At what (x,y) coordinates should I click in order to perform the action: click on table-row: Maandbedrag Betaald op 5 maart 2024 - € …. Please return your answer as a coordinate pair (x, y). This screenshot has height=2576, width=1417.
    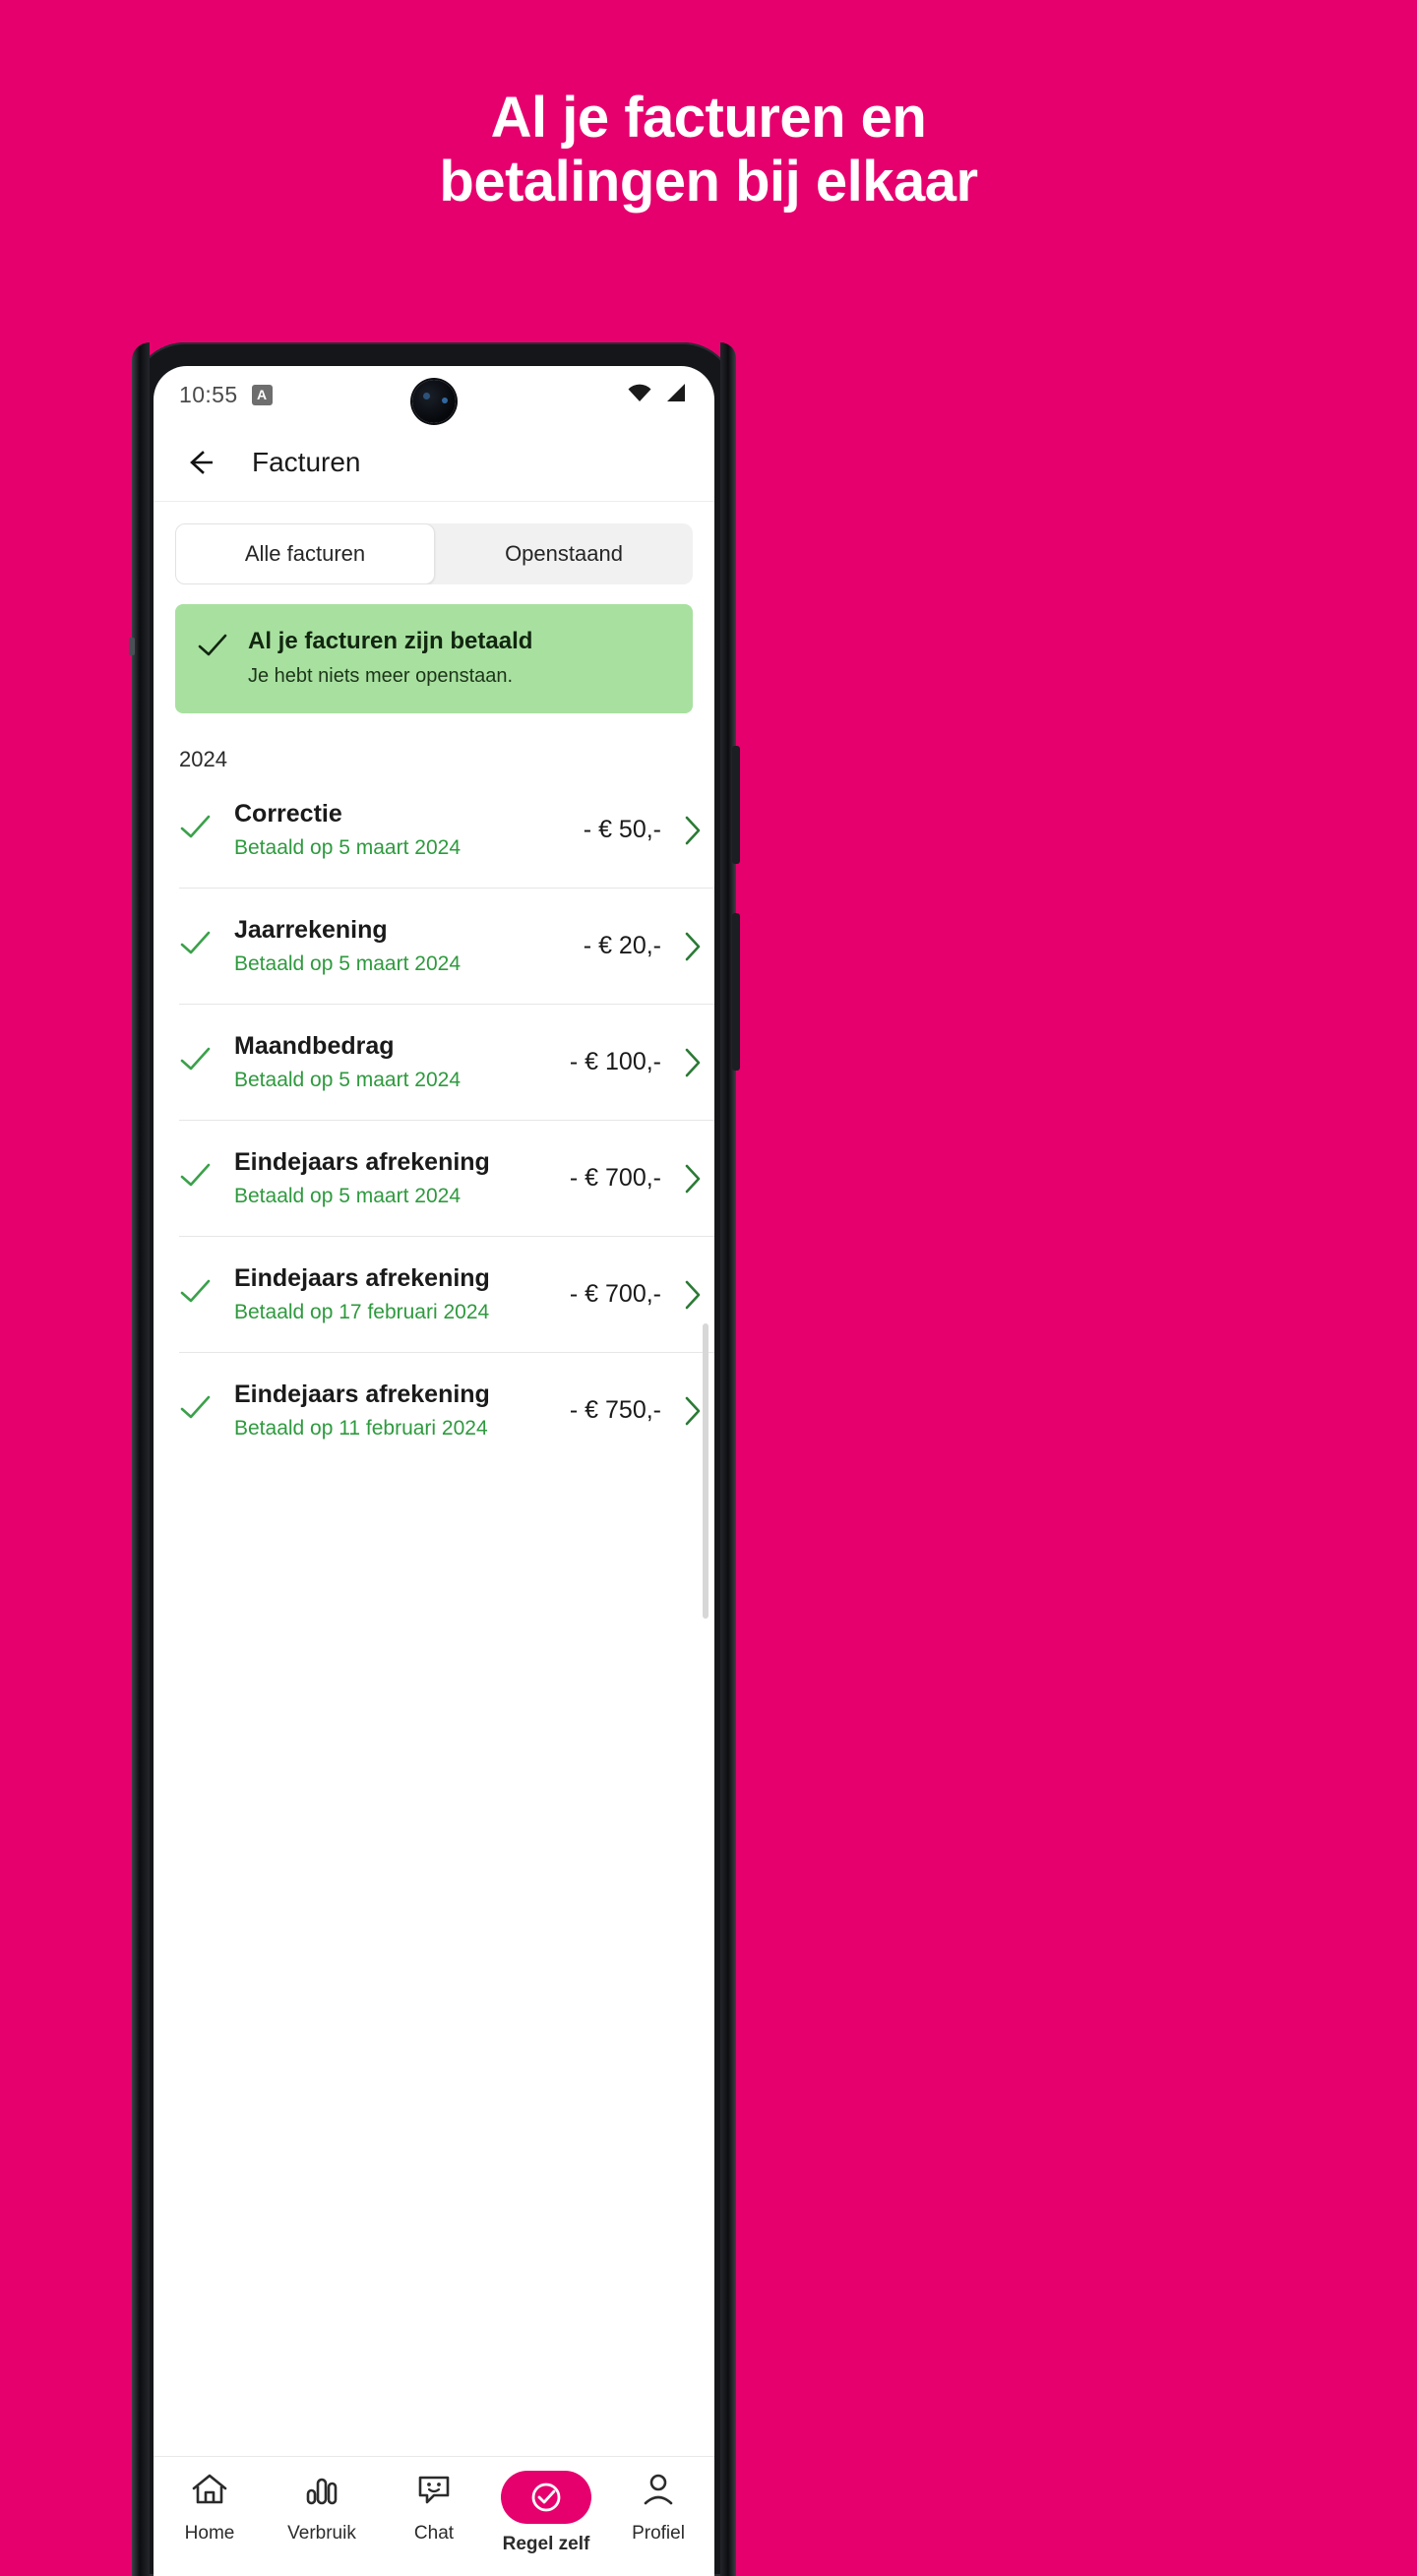
    Looking at the image, I should click on (446, 1062).